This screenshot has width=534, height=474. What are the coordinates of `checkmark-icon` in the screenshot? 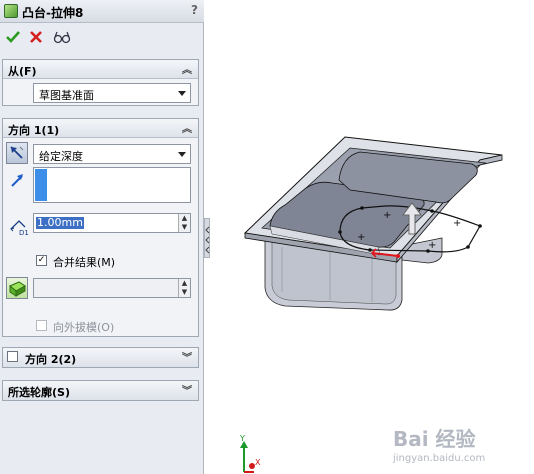 It's located at (13, 37).